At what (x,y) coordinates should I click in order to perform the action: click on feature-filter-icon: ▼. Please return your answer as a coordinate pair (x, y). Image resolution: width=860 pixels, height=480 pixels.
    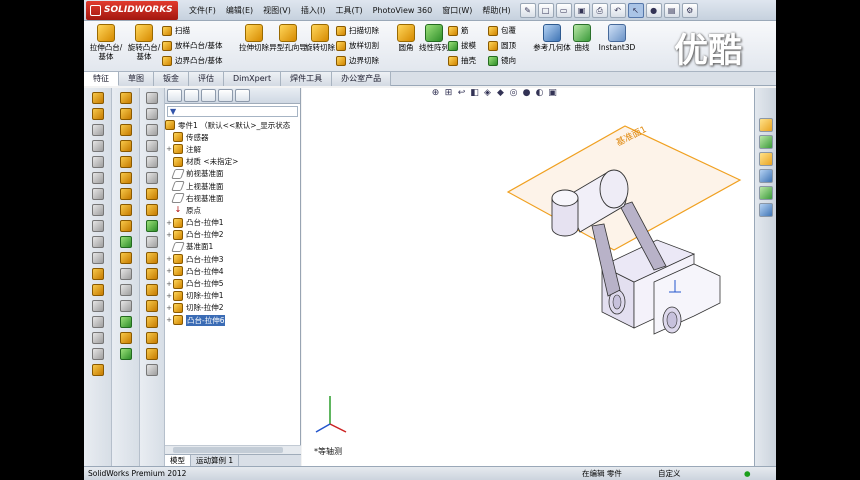
    Looking at the image, I should click on (232, 111).